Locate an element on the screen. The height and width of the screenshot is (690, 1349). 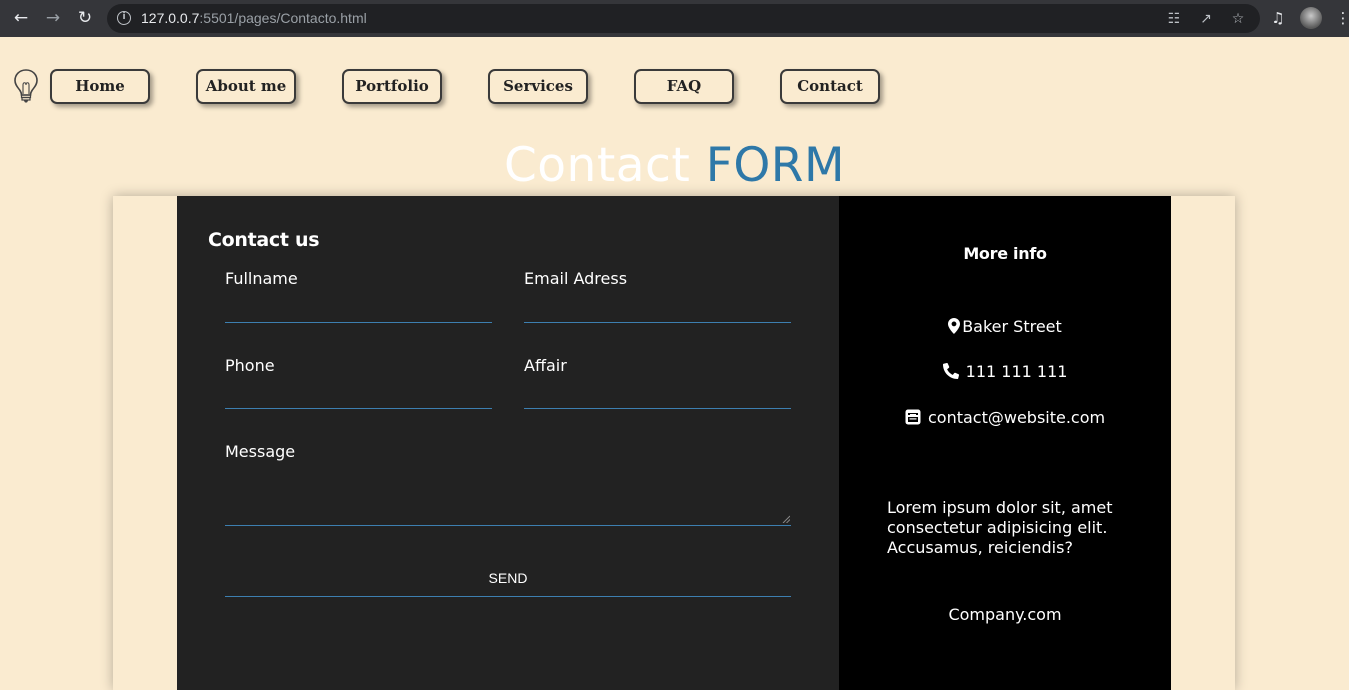
nav-faq-button: FAQ is located at coordinates (684, 86).